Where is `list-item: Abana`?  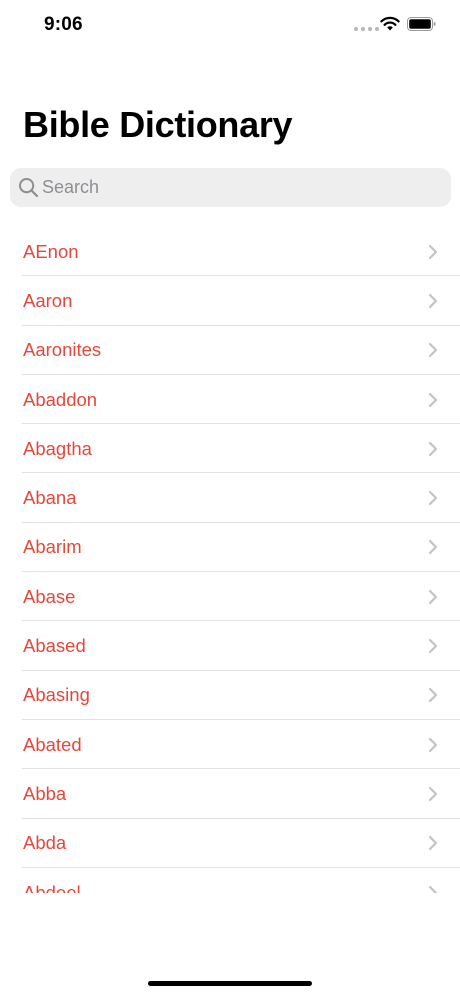 list-item: Abana is located at coordinates (230, 498).